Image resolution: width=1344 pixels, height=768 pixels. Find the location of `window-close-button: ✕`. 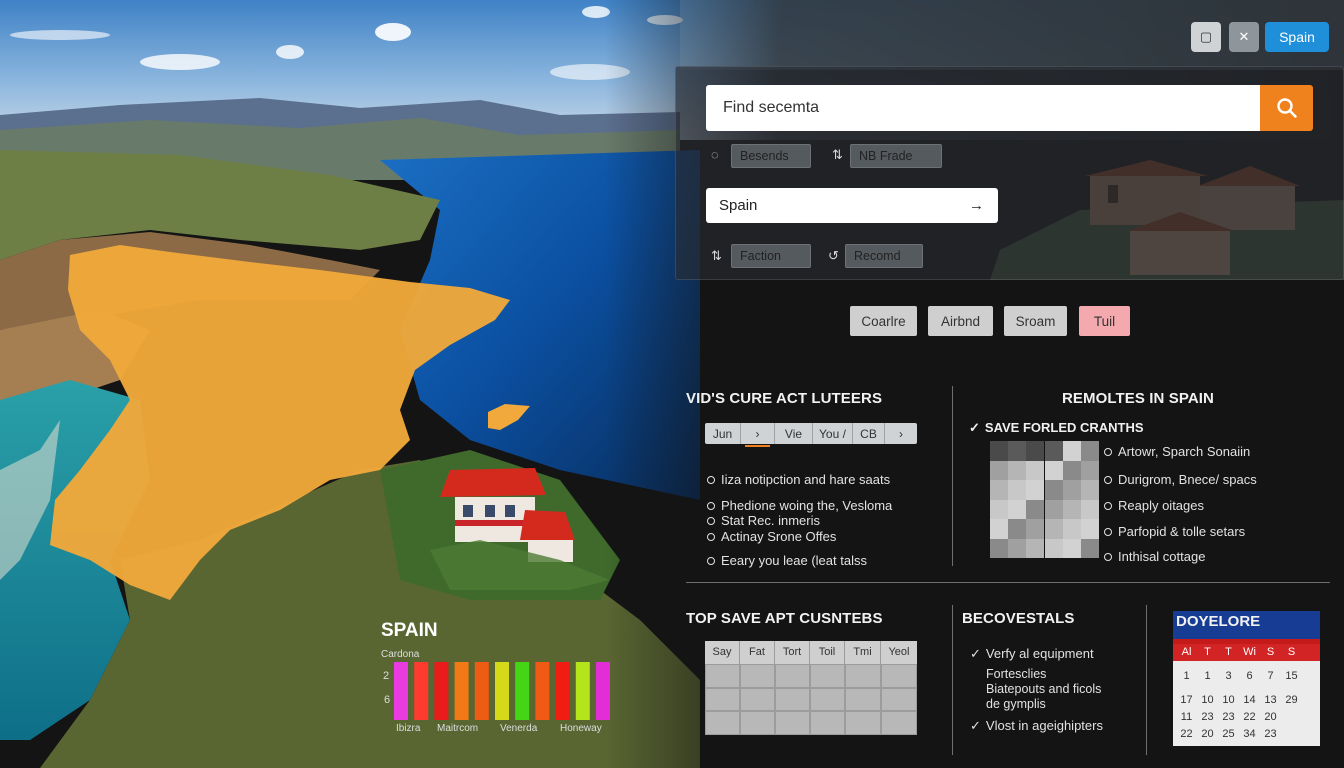

window-close-button: ✕ is located at coordinates (1244, 37).